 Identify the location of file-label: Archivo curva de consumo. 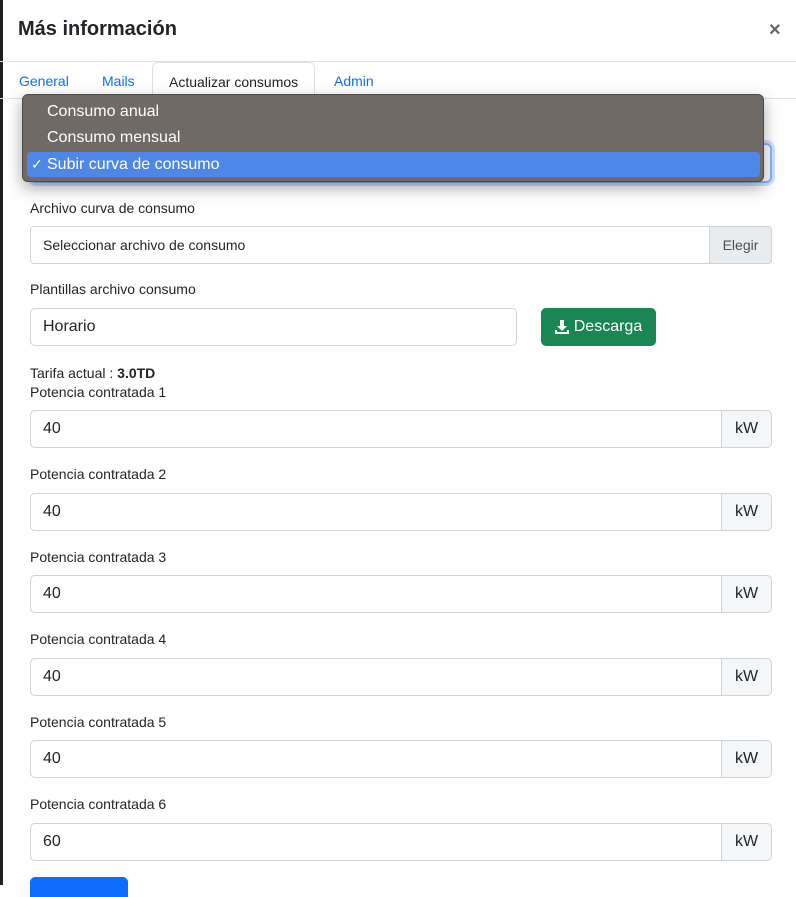
(112, 208).